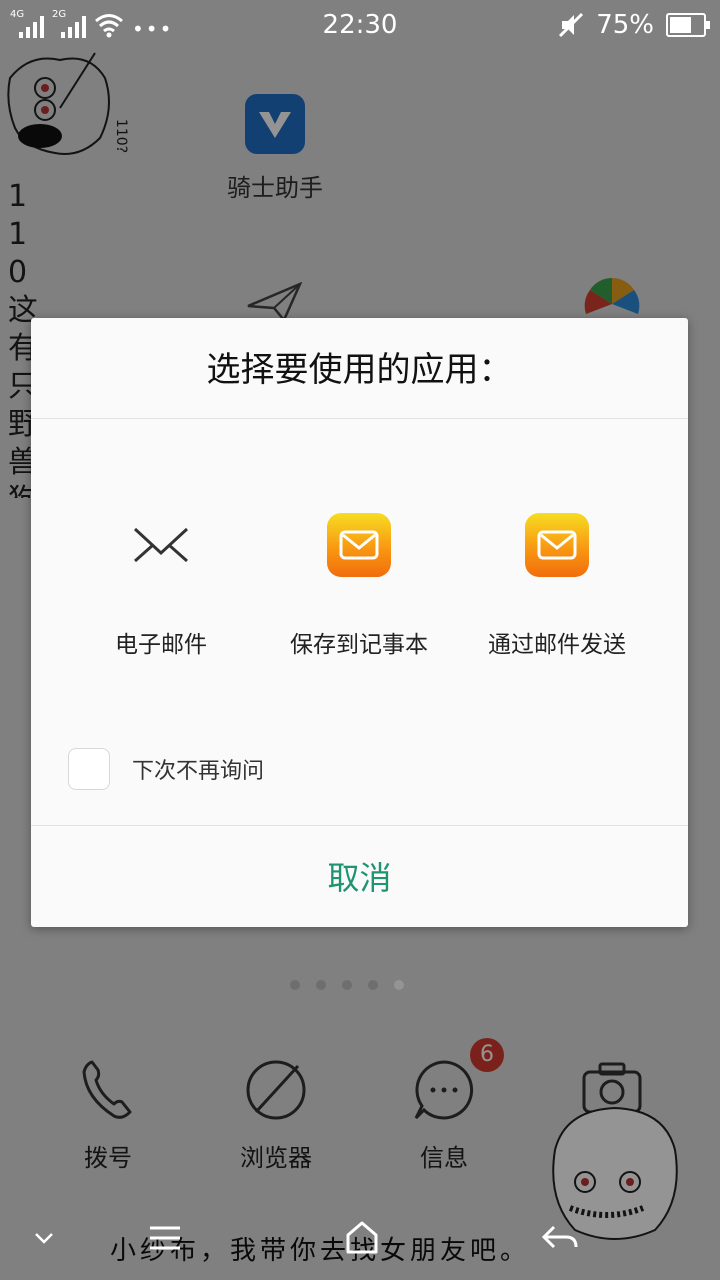  I want to click on cancel-button: 取消, so click(359, 876).